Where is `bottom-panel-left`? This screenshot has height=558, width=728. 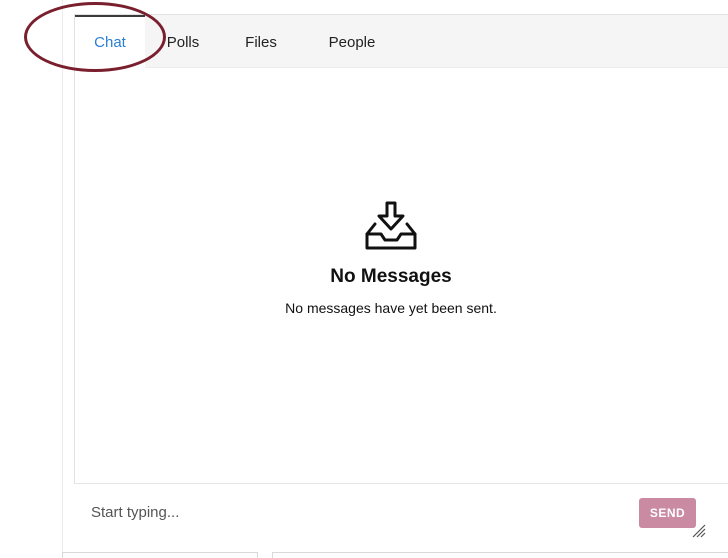 bottom-panel-left is located at coordinates (160, 555).